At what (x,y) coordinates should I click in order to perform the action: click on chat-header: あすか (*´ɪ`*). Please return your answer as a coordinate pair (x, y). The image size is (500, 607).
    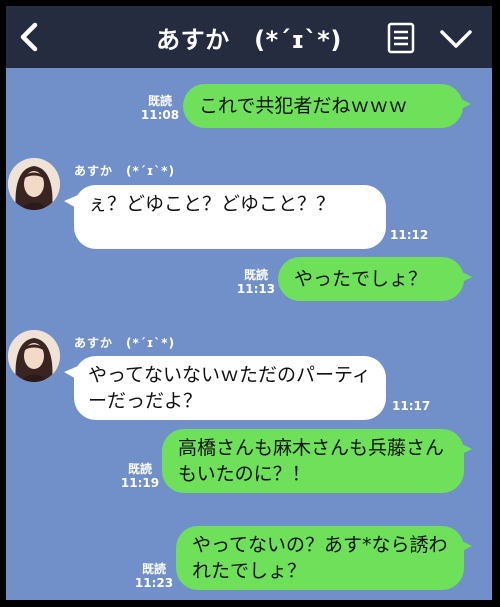
    Looking at the image, I should click on (249, 37).